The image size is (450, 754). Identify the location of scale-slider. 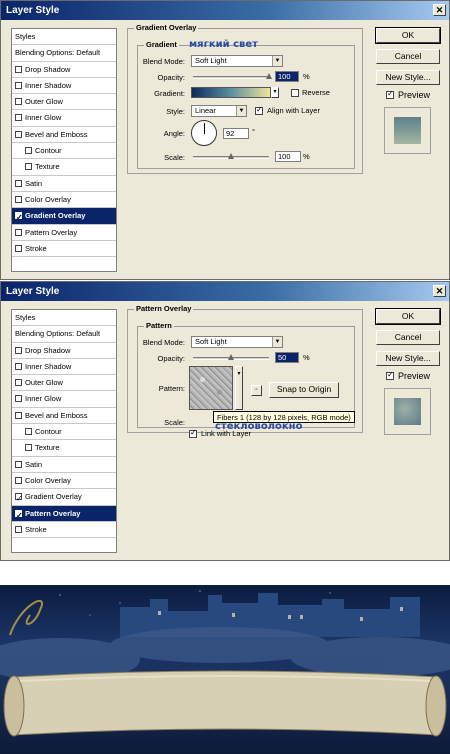
(231, 156).